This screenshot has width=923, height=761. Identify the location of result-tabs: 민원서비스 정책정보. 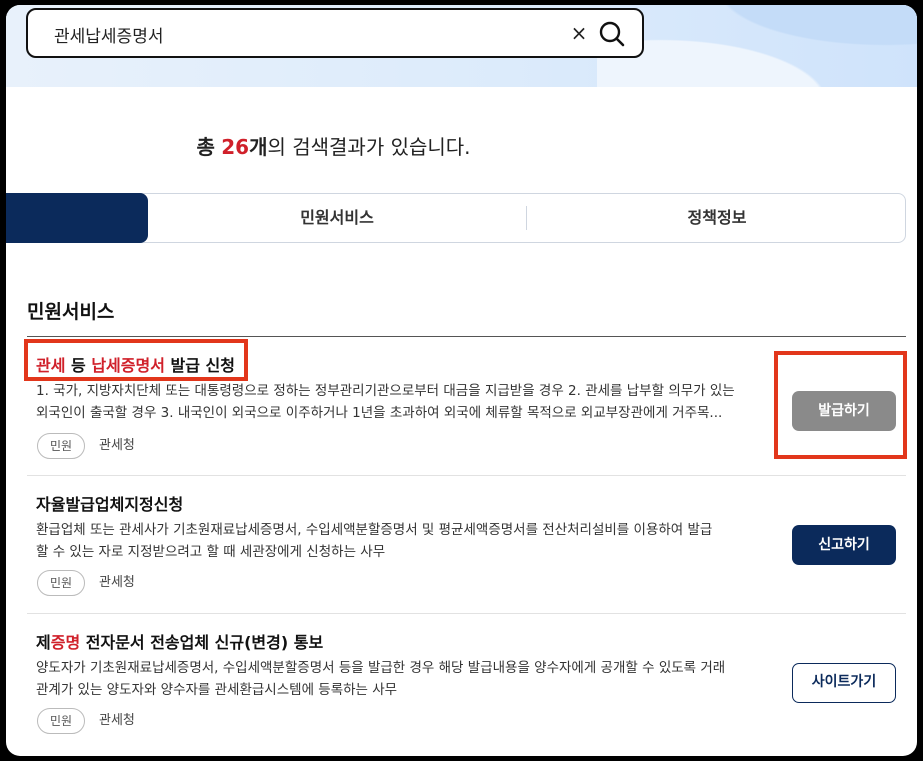
(456, 218).